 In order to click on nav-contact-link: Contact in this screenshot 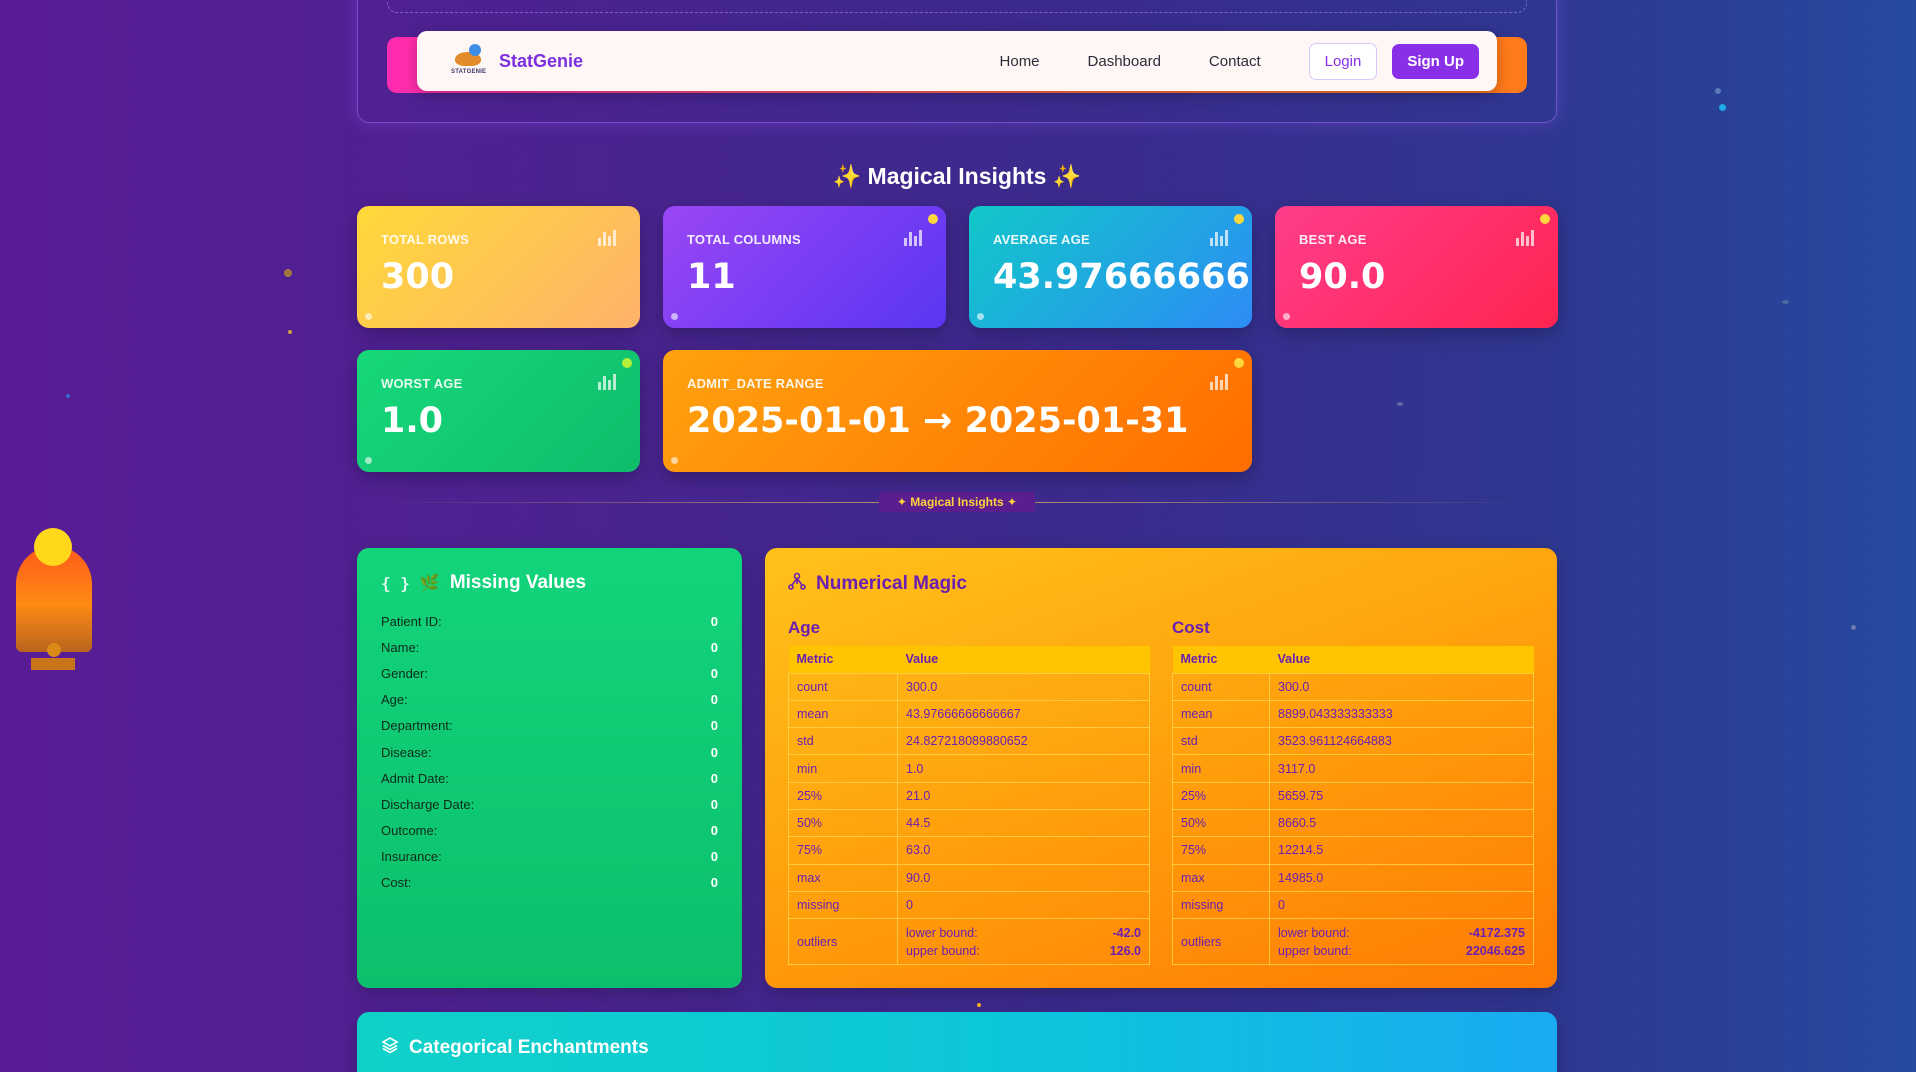, I will do `click(1235, 61)`.